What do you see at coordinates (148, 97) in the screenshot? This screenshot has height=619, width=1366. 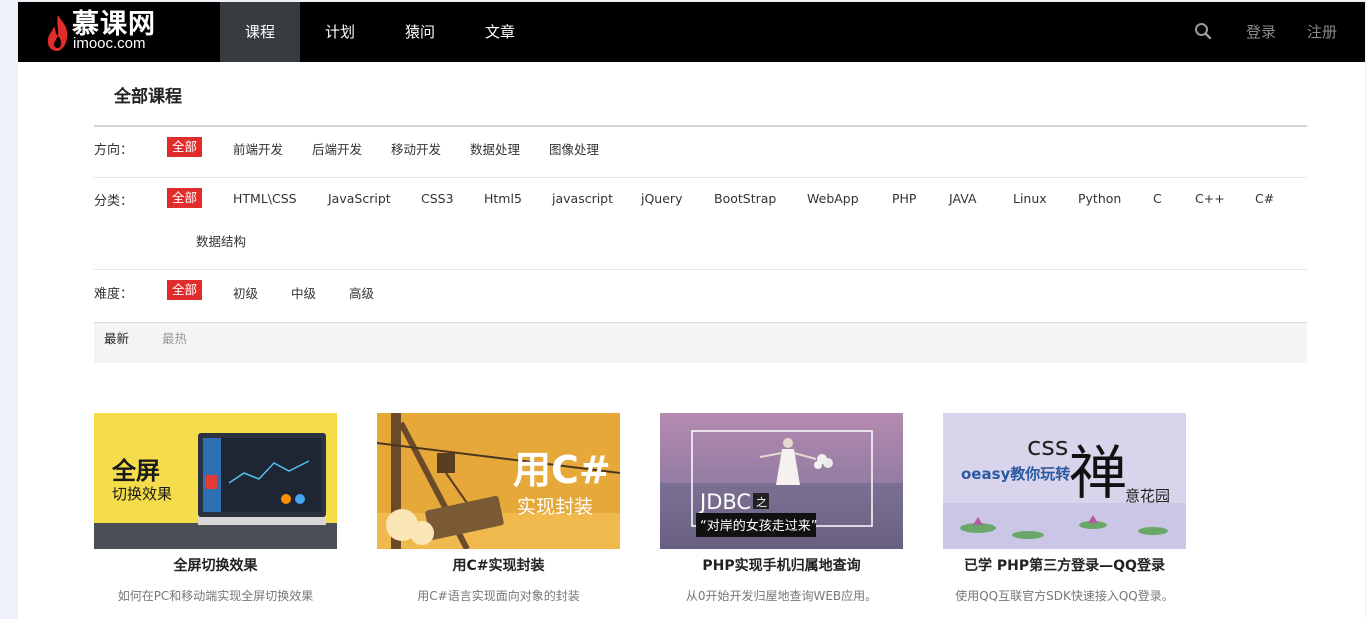 I see `page-title: 全部课程` at bounding box center [148, 97].